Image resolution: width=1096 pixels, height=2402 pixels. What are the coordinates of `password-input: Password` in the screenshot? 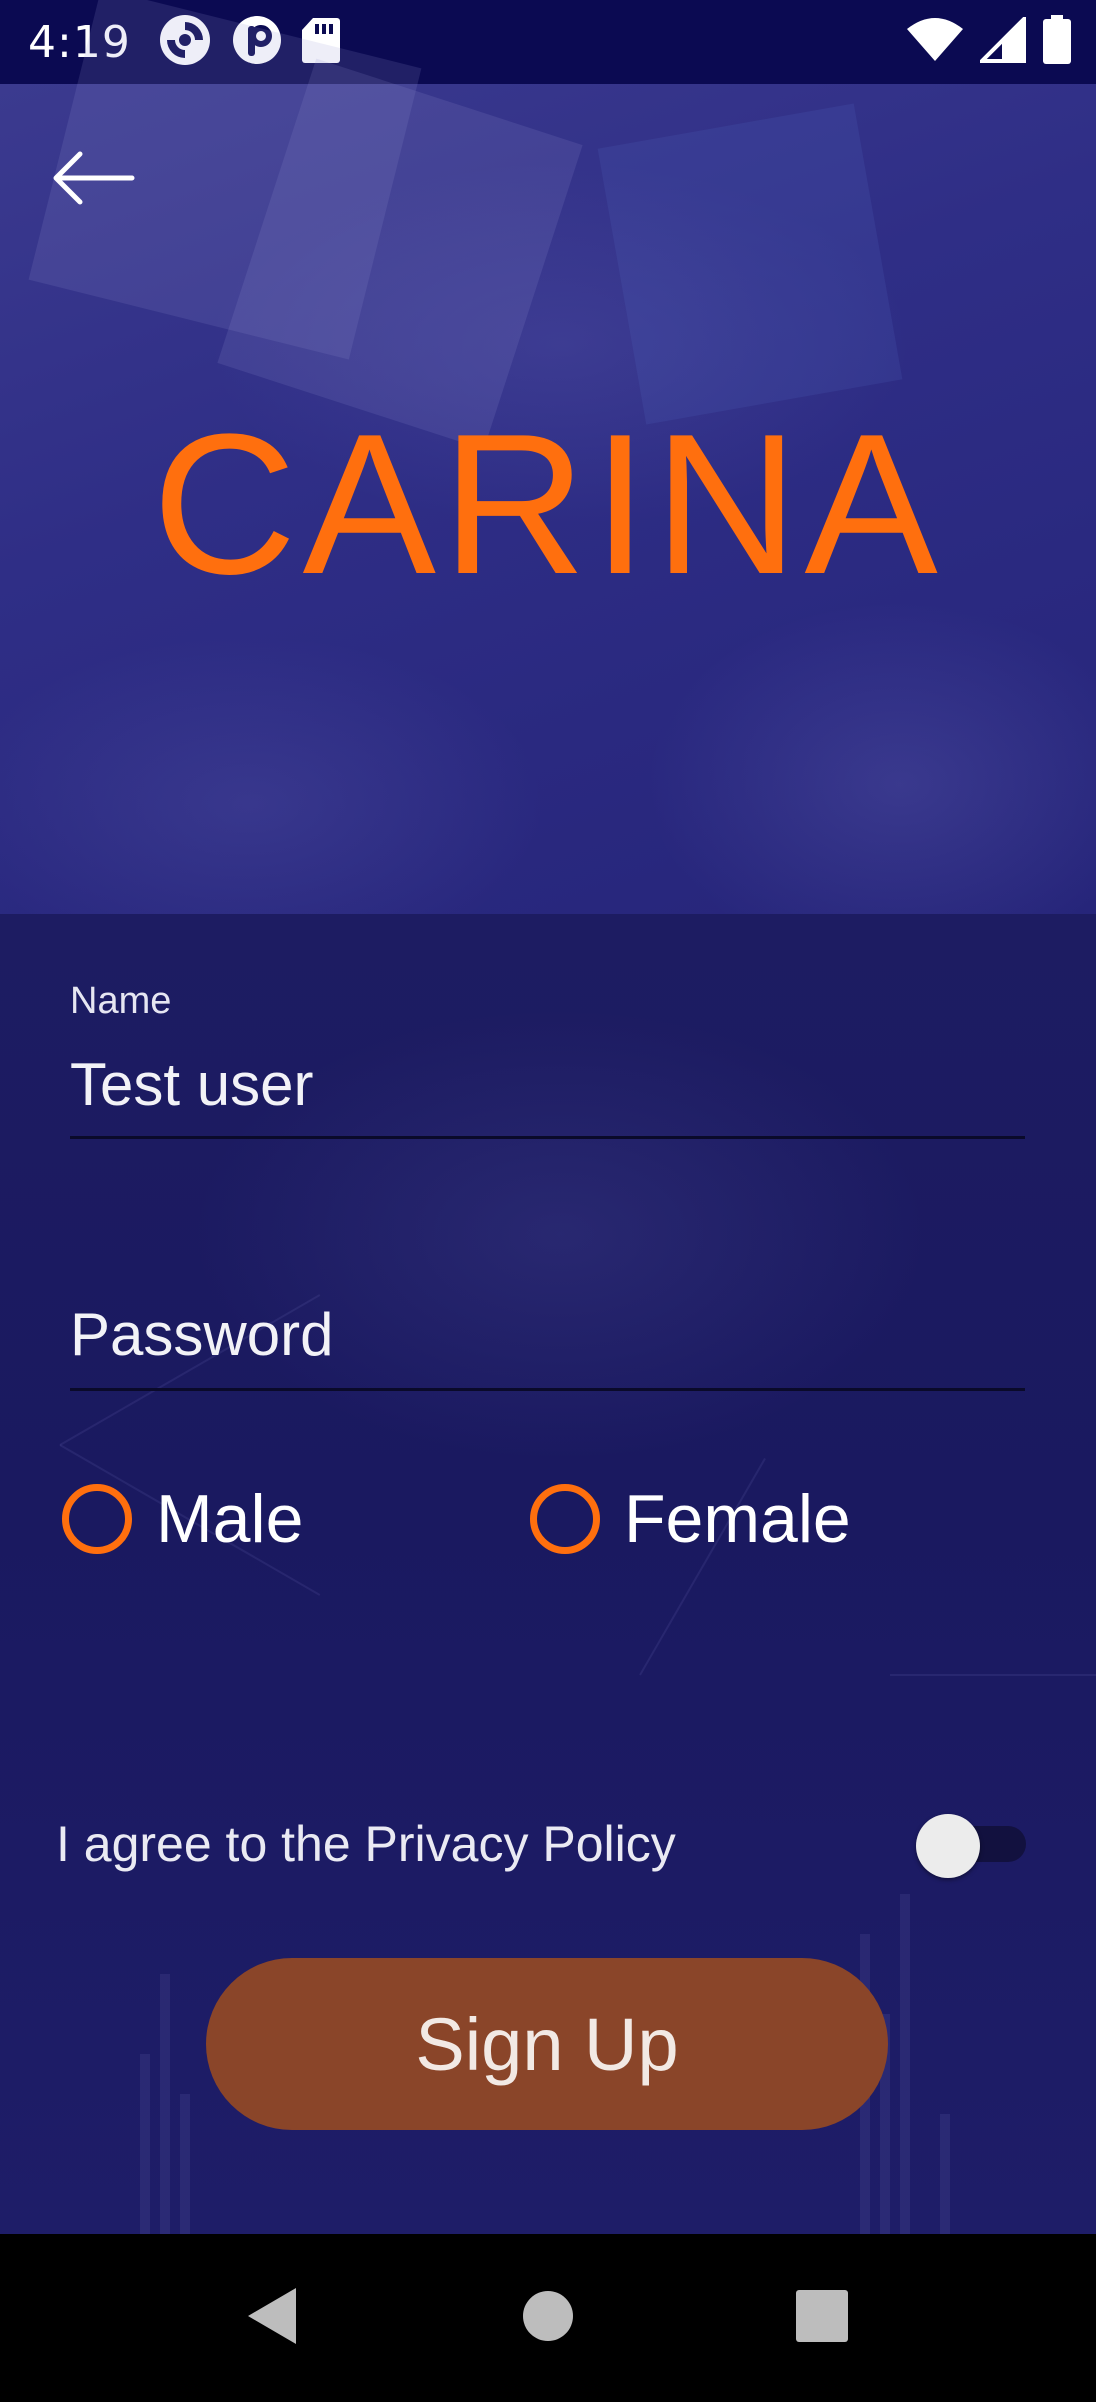 It's located at (201, 1334).